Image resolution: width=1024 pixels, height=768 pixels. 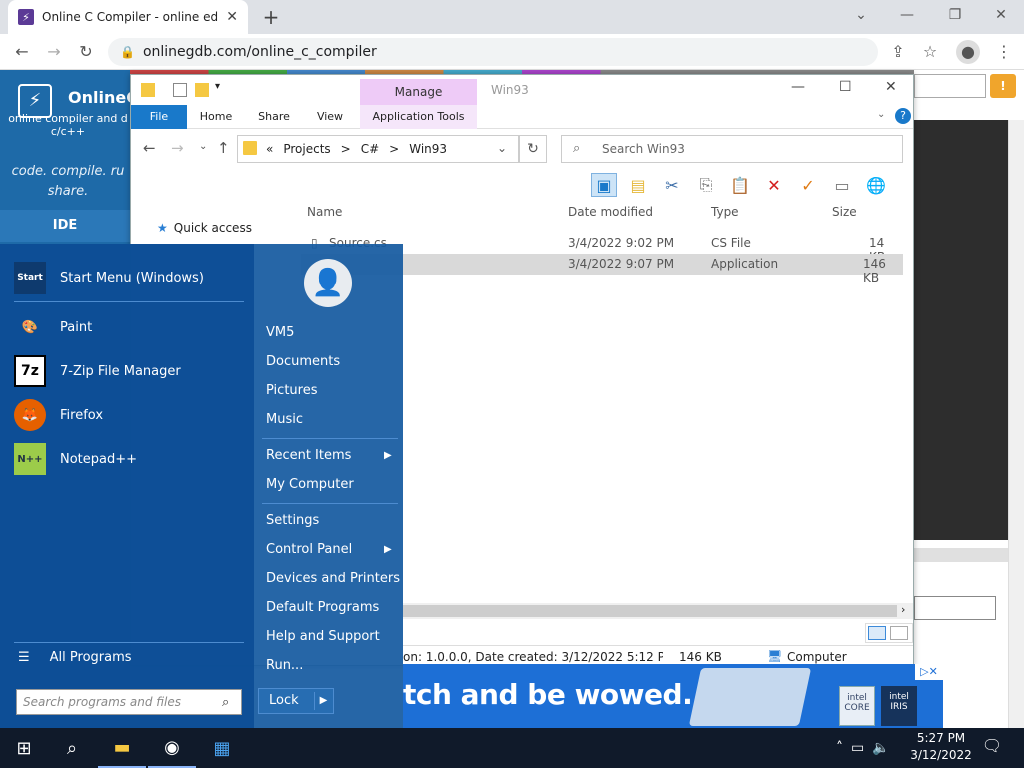 What do you see at coordinates (223, 148) in the screenshot?
I see `up-arrow-icon: ↑` at bounding box center [223, 148].